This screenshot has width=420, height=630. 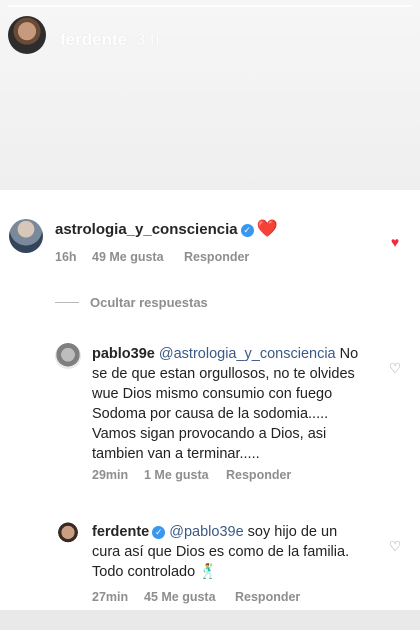 I want to click on comment-text: wue Dios mismo consumio con fuego, so click(x=212, y=394).